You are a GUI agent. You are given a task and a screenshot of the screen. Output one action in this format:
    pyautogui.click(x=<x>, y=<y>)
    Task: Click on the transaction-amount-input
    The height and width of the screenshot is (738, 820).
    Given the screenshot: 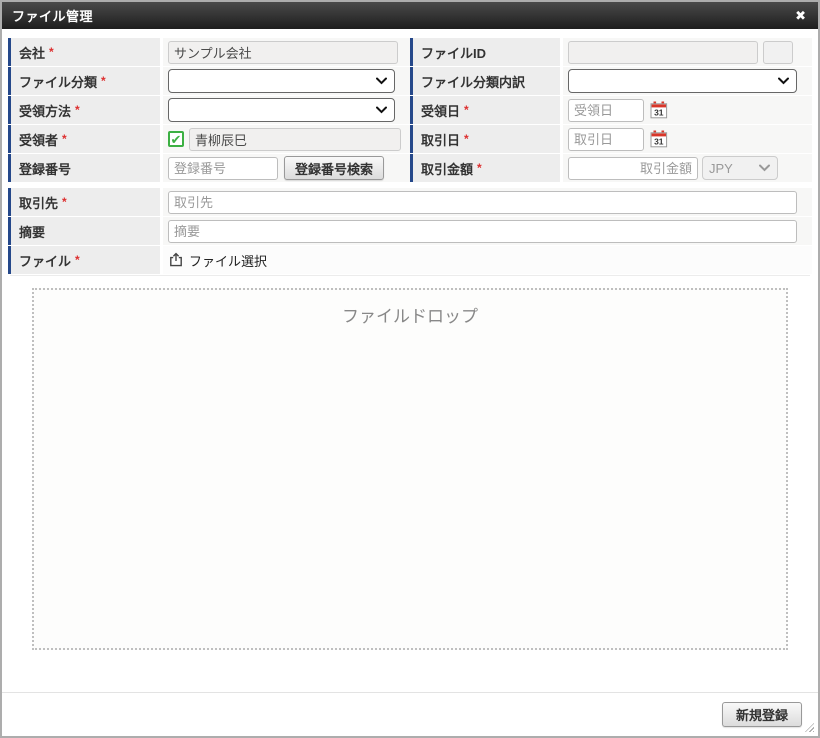 What is the action you would take?
    pyautogui.click(x=633, y=168)
    